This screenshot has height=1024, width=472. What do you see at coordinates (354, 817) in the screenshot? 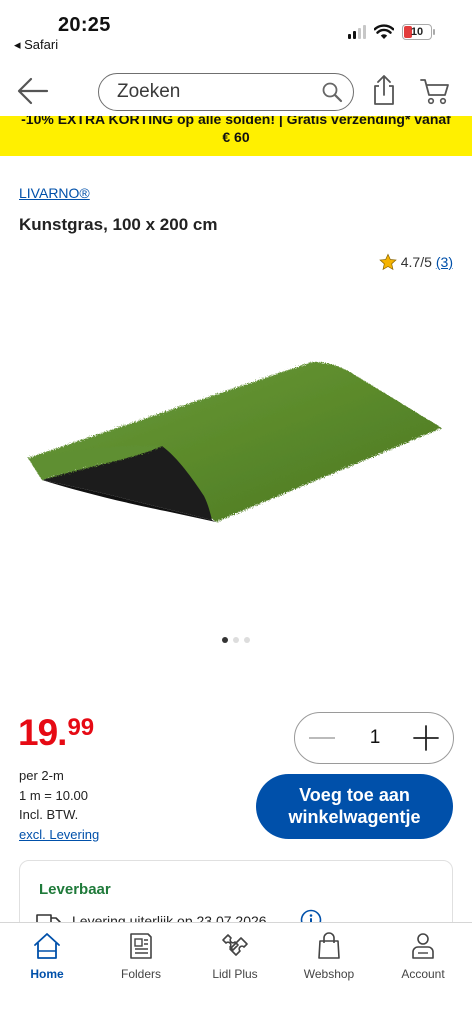
I see `add-to-cart-label-2: winkelwagentje` at bounding box center [354, 817].